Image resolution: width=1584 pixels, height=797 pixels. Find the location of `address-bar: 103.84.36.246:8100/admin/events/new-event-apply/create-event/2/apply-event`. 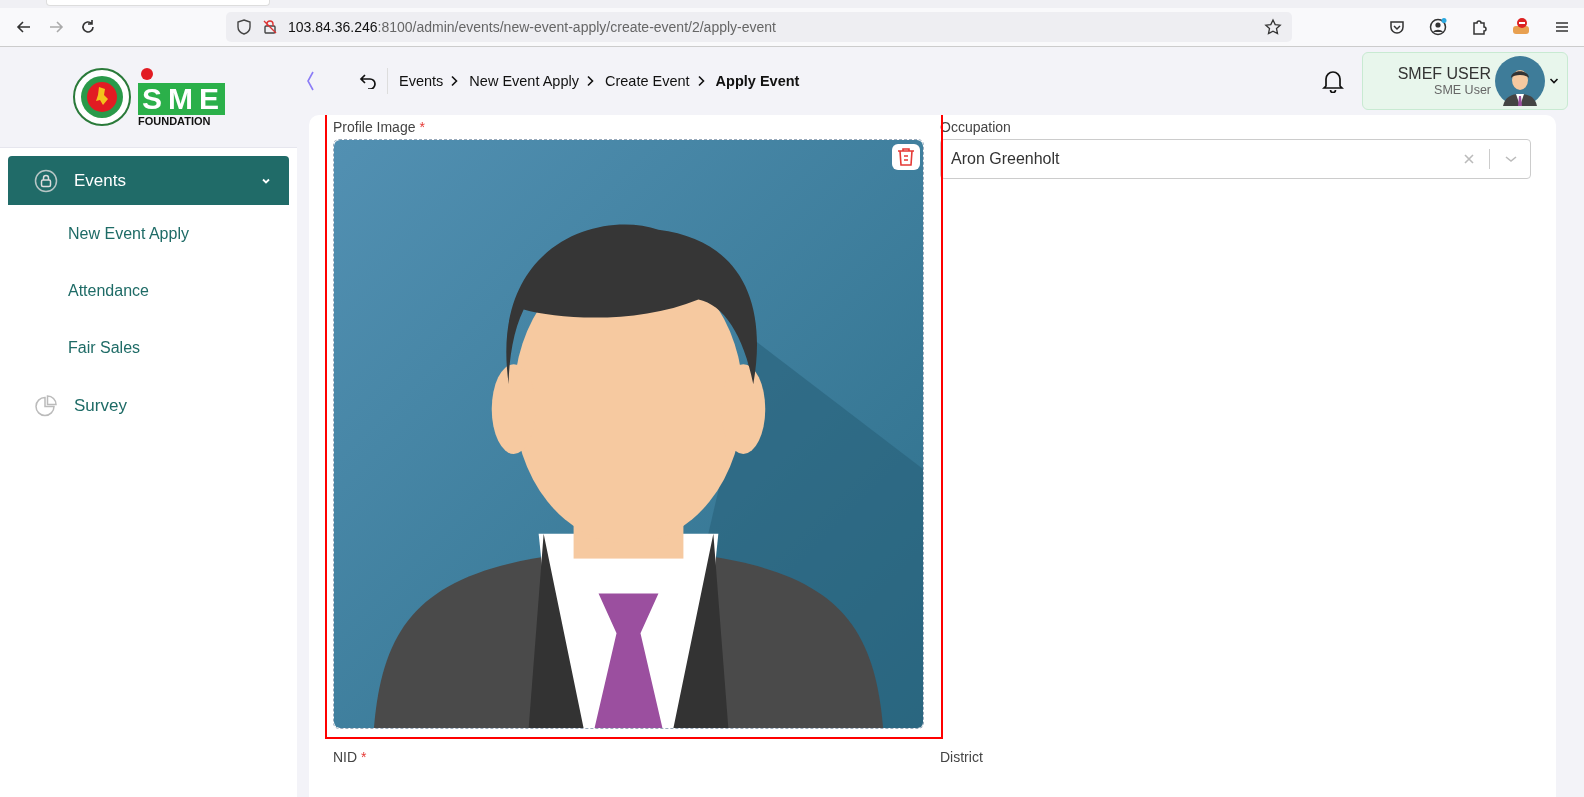

address-bar: 103.84.36.246:8100/admin/events/new-event-apply/create-event/2/apply-event is located at coordinates (759, 27).